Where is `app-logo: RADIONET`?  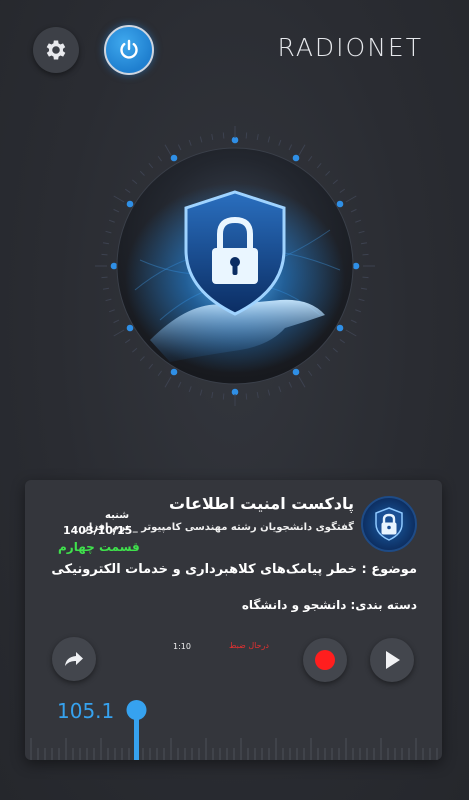 app-logo: RADIONET is located at coordinates (350, 47).